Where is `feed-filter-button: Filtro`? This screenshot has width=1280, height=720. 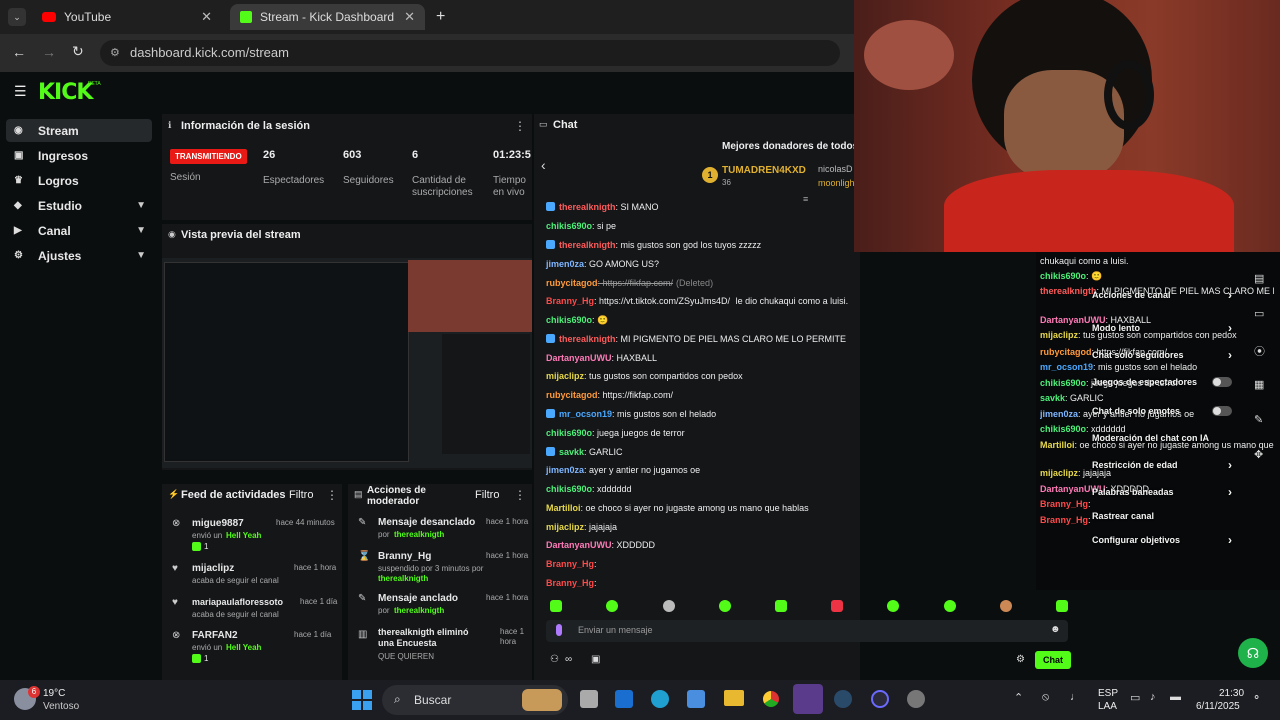 feed-filter-button: Filtro is located at coordinates (301, 495).